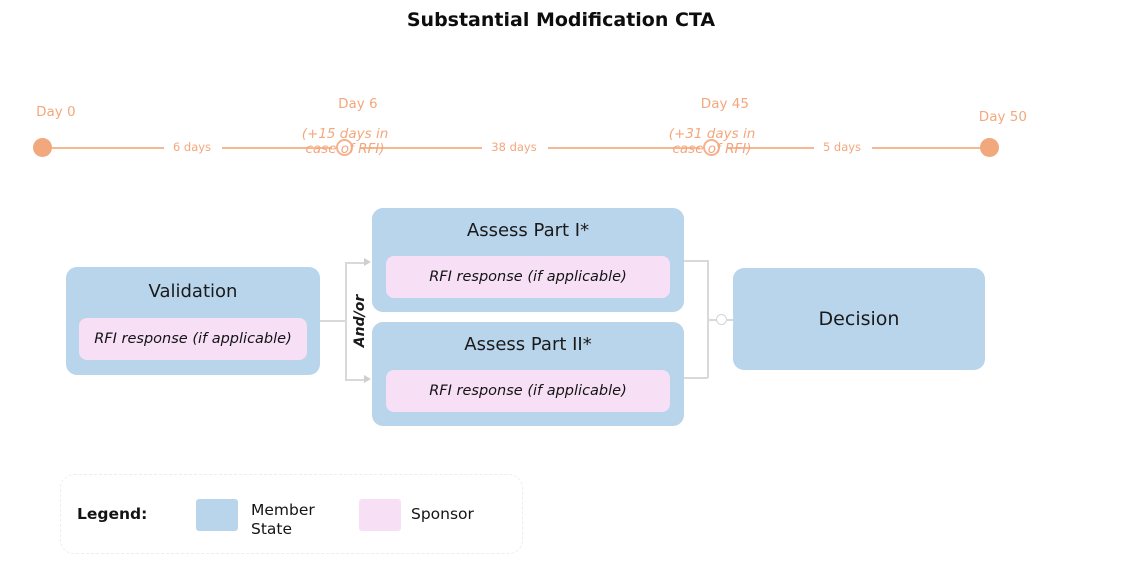 The image size is (1122, 582). I want to click on timeline-label-day-6: Day 6 (+15 days in case of RFI), so click(345, 134).